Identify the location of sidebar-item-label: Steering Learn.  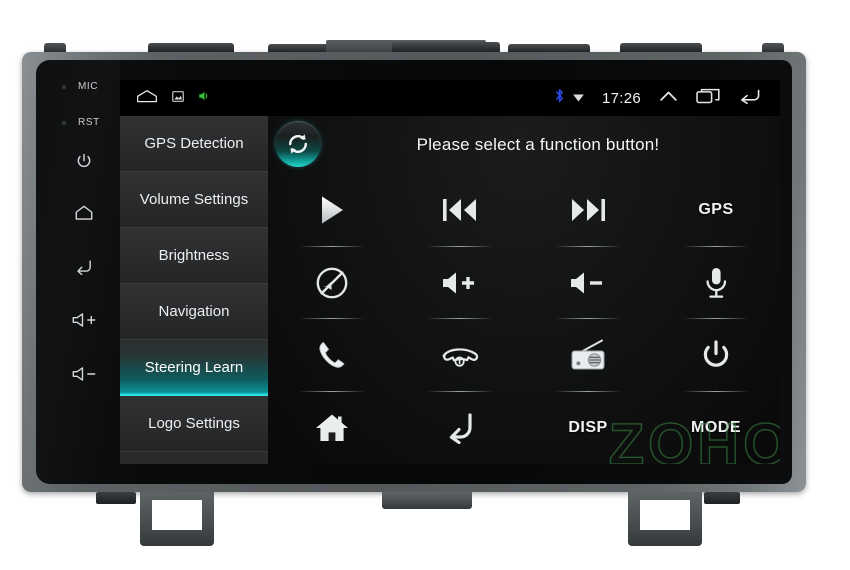
(194, 367).